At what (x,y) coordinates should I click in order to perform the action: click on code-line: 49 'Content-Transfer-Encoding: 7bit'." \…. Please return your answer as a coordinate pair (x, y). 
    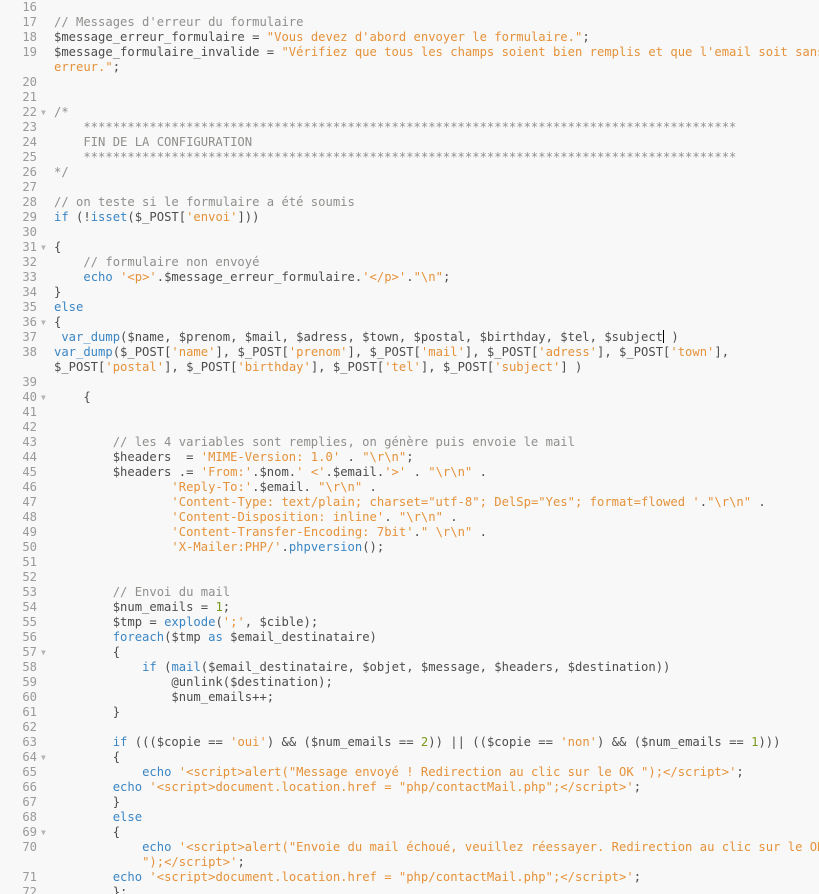
    Looking at the image, I should click on (409, 532).